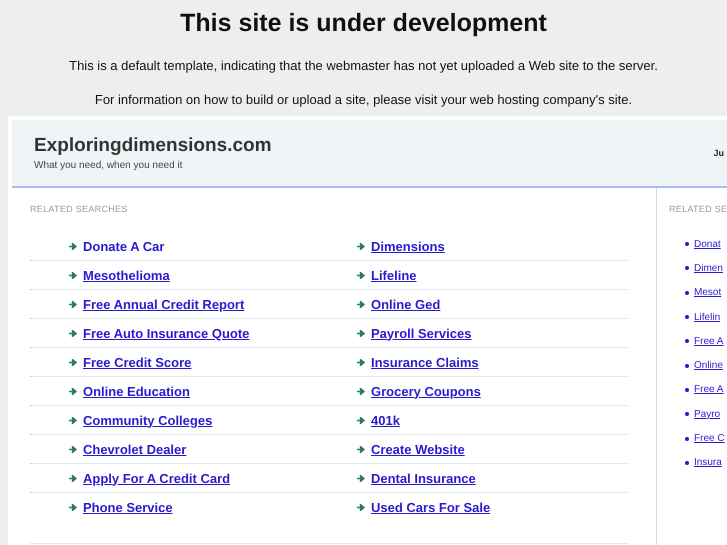 The height and width of the screenshot is (545, 727). Describe the element at coordinates (109, 165) in the screenshot. I see `site-tagline: What you need, when you need it` at that location.